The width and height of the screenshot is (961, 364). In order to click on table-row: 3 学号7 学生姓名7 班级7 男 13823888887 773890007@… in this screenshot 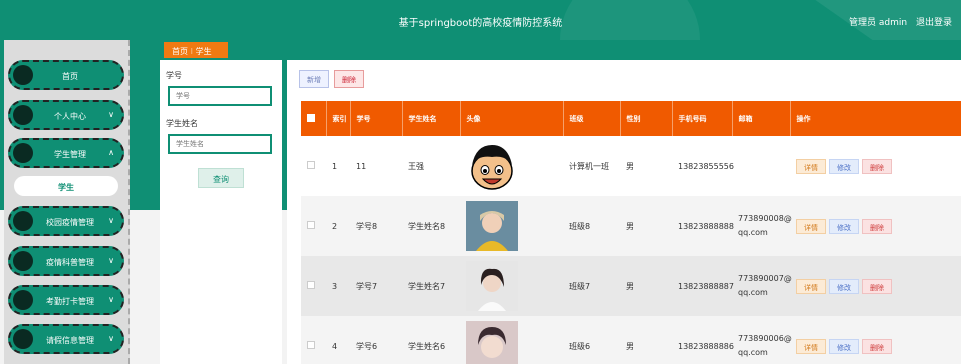, I will do `click(631, 286)`.